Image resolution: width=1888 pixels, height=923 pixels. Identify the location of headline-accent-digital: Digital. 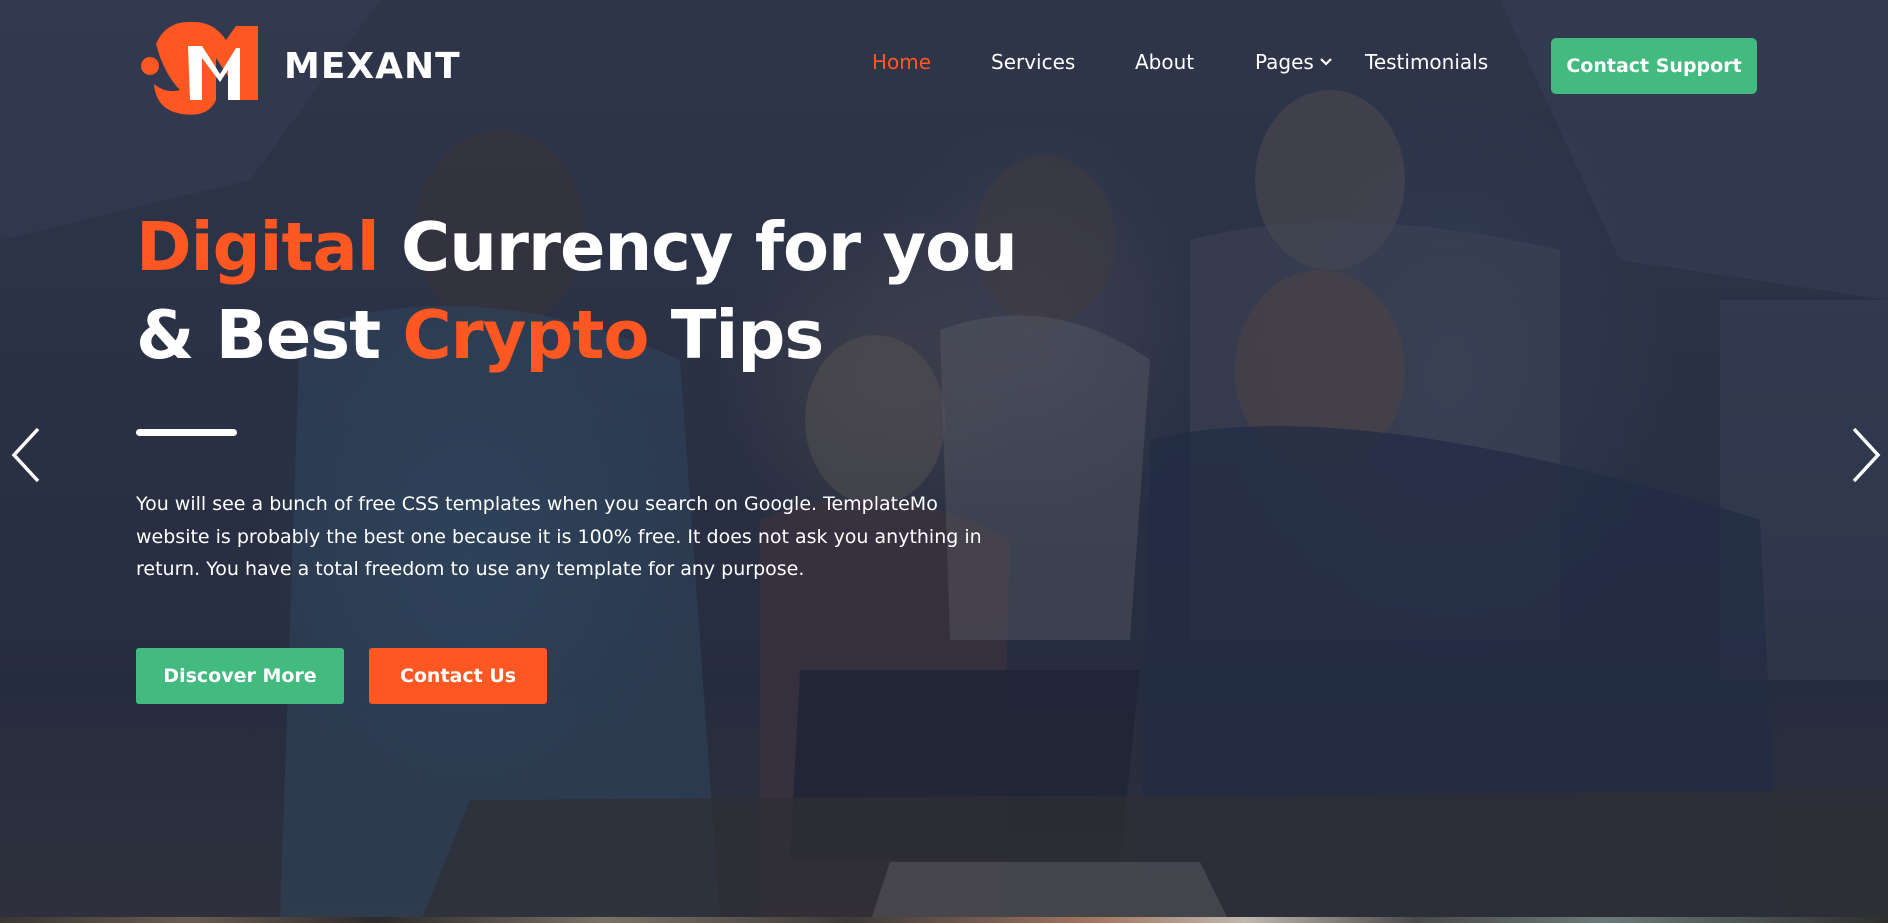
(258, 247).